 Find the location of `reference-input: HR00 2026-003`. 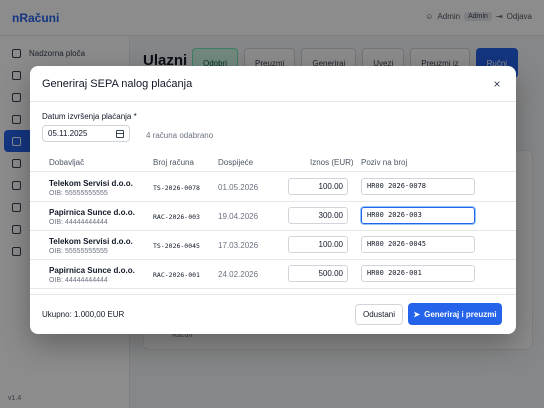

reference-input: HR00 2026-003 is located at coordinates (418, 215).